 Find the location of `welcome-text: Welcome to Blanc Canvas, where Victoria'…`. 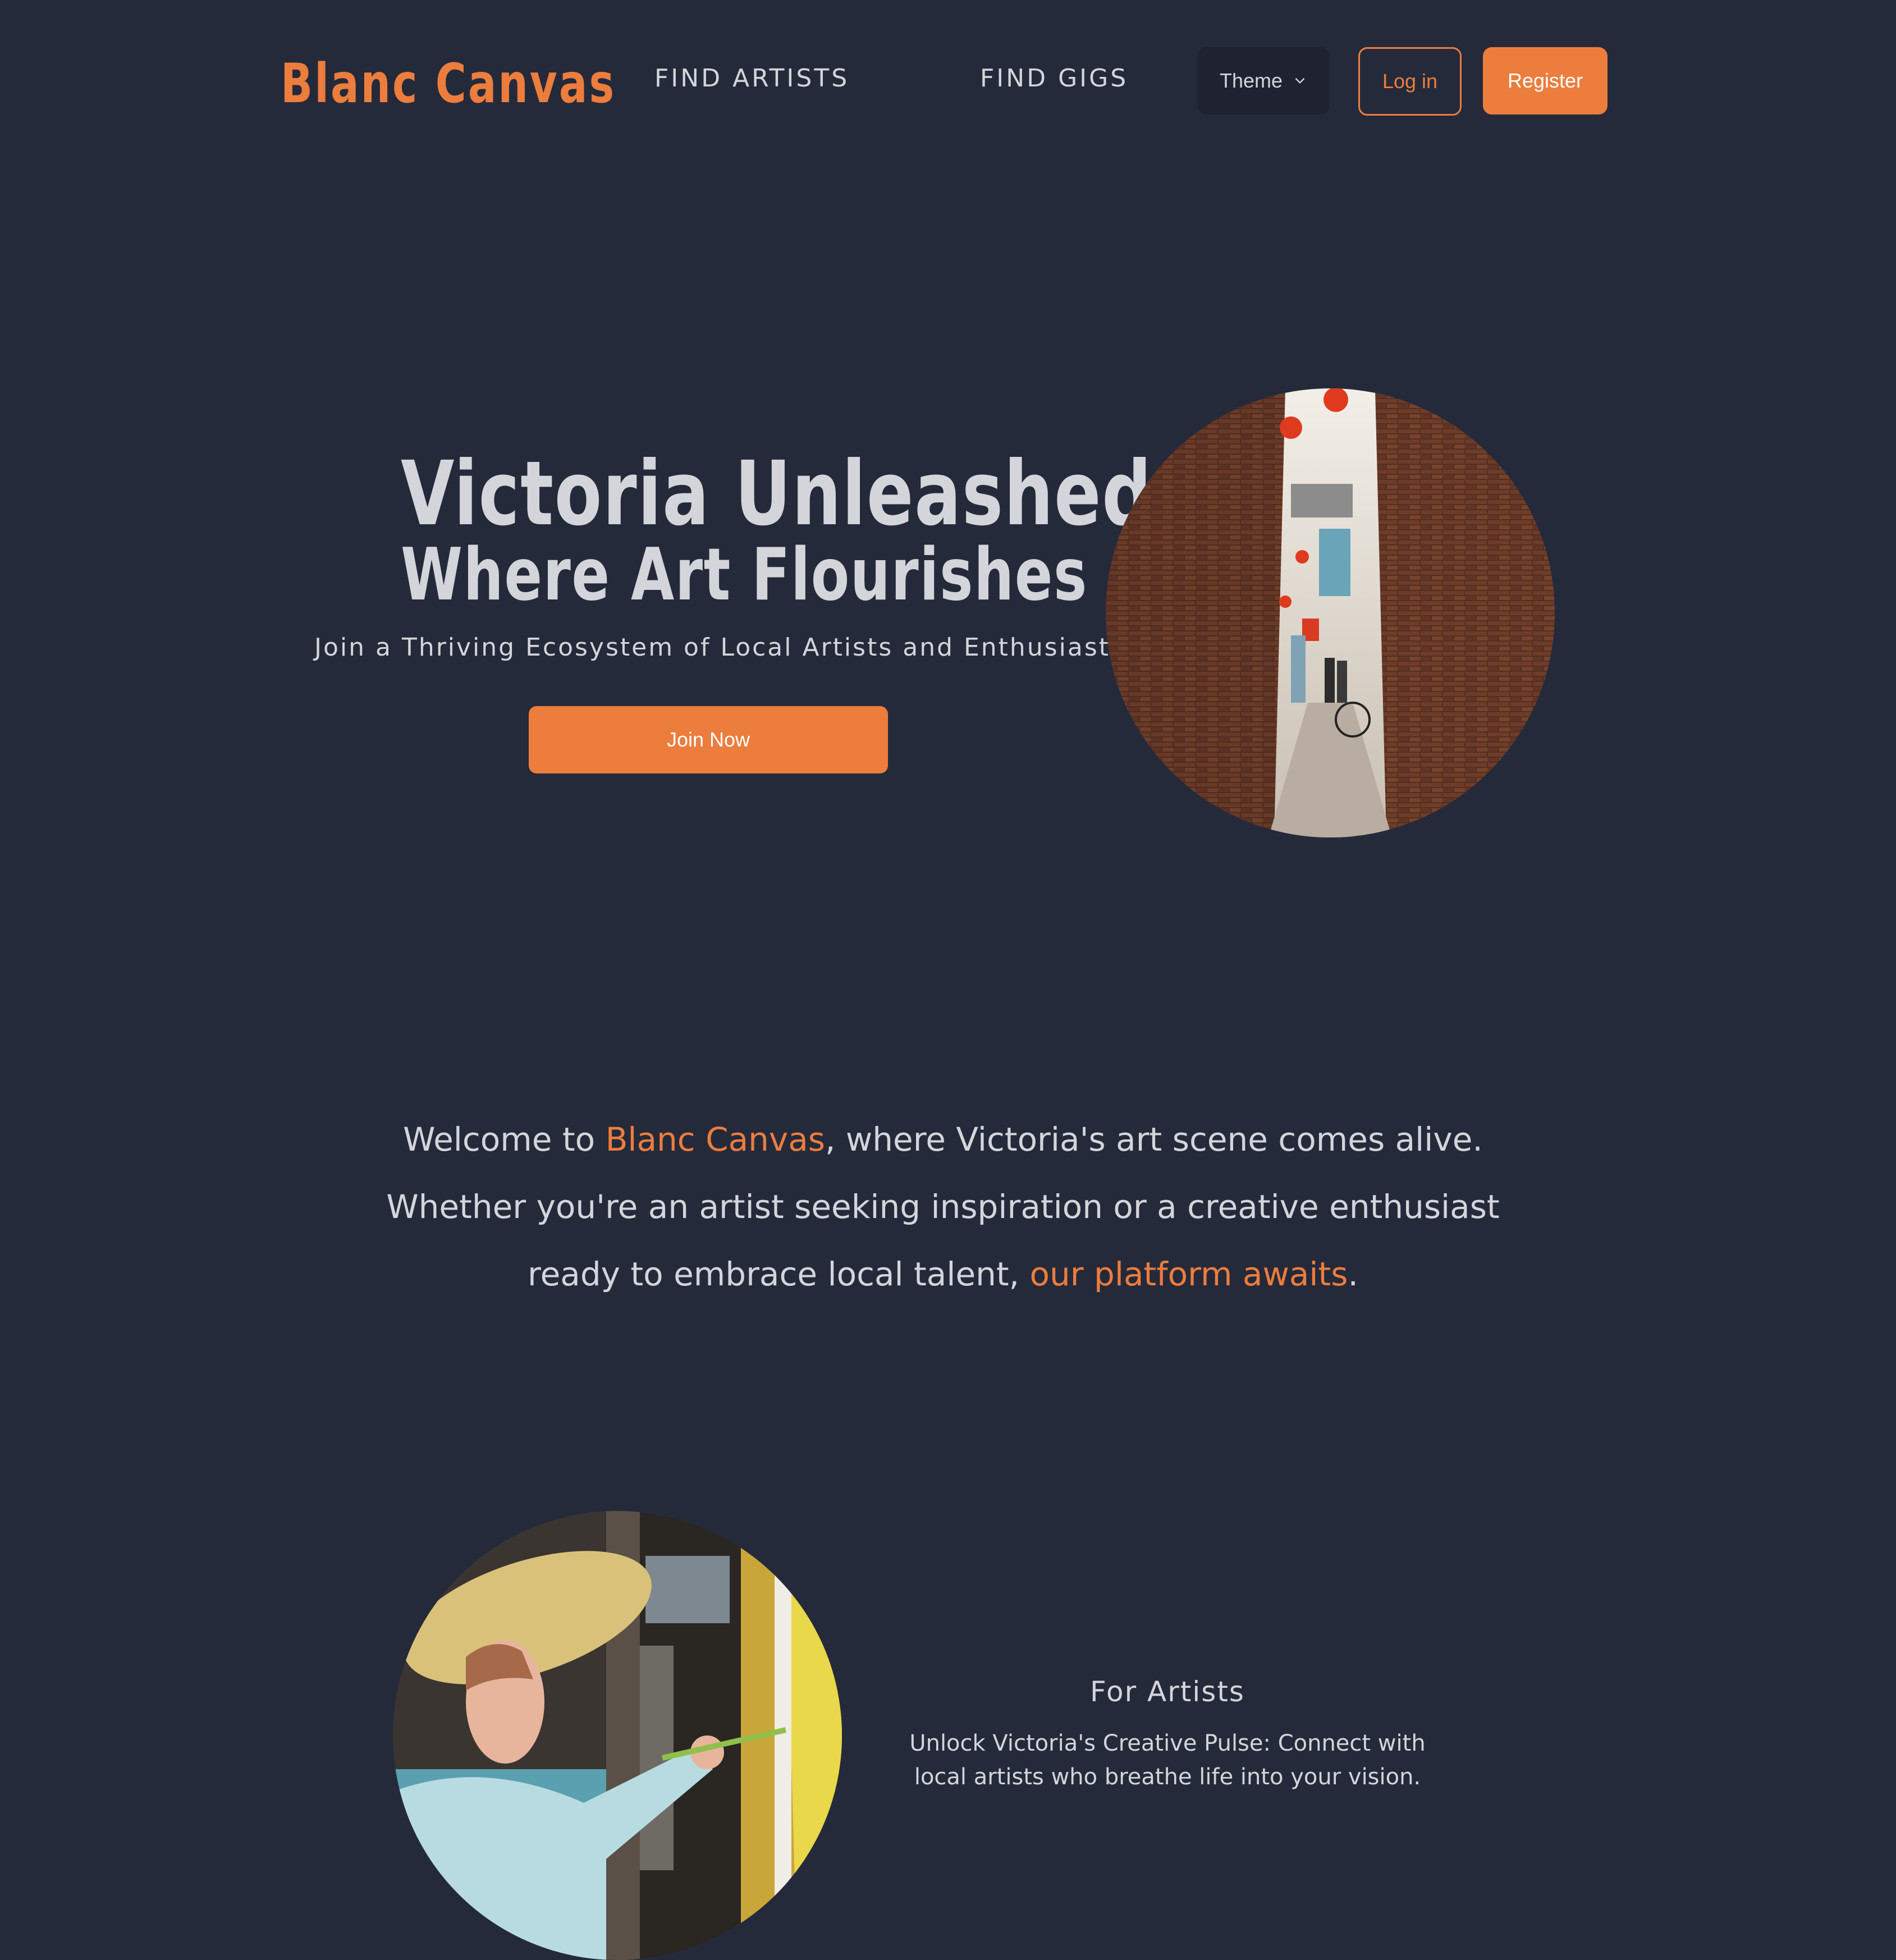

welcome-text: Welcome to Blanc Canvas, where Victoria'… is located at coordinates (943, 1207).